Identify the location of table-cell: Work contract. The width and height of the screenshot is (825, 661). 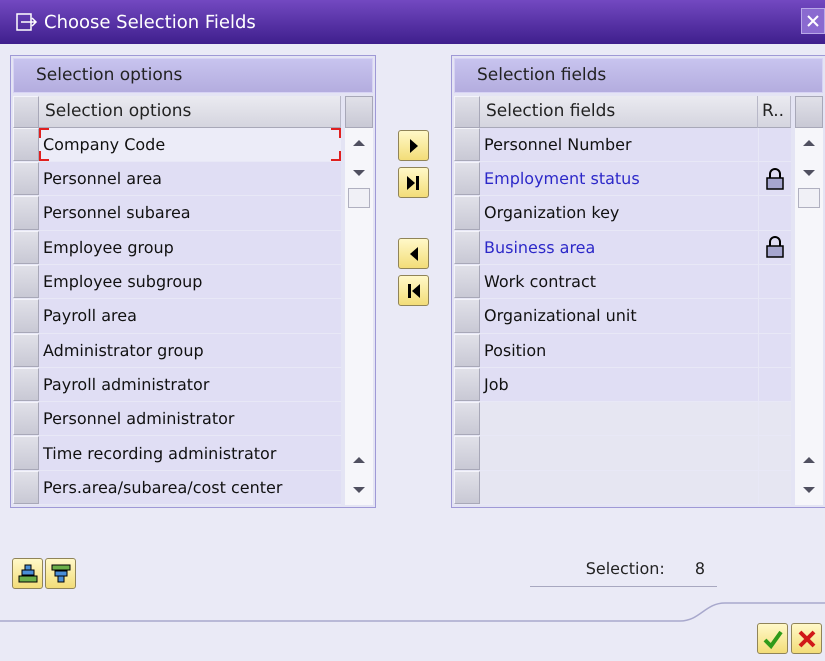
(619, 281).